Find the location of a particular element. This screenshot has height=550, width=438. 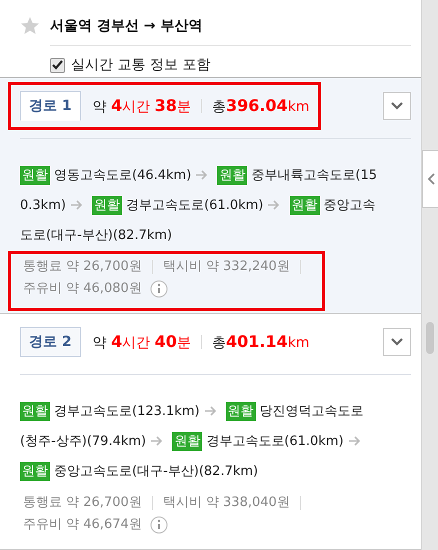

road-name: 경부고속도로(123.1km) is located at coordinates (127, 411).